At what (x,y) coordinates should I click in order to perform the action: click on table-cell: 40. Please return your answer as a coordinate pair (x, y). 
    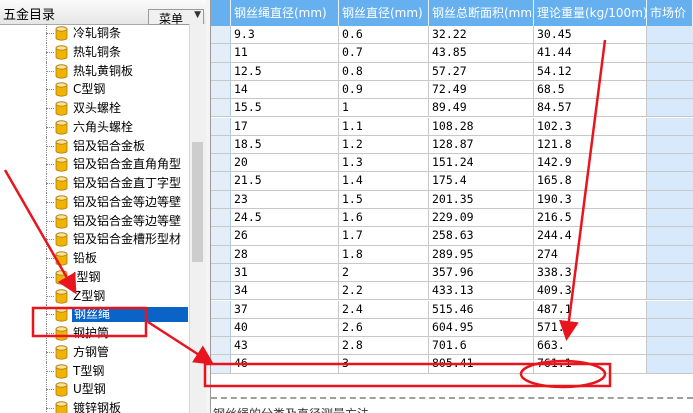
    Looking at the image, I should click on (285, 328).